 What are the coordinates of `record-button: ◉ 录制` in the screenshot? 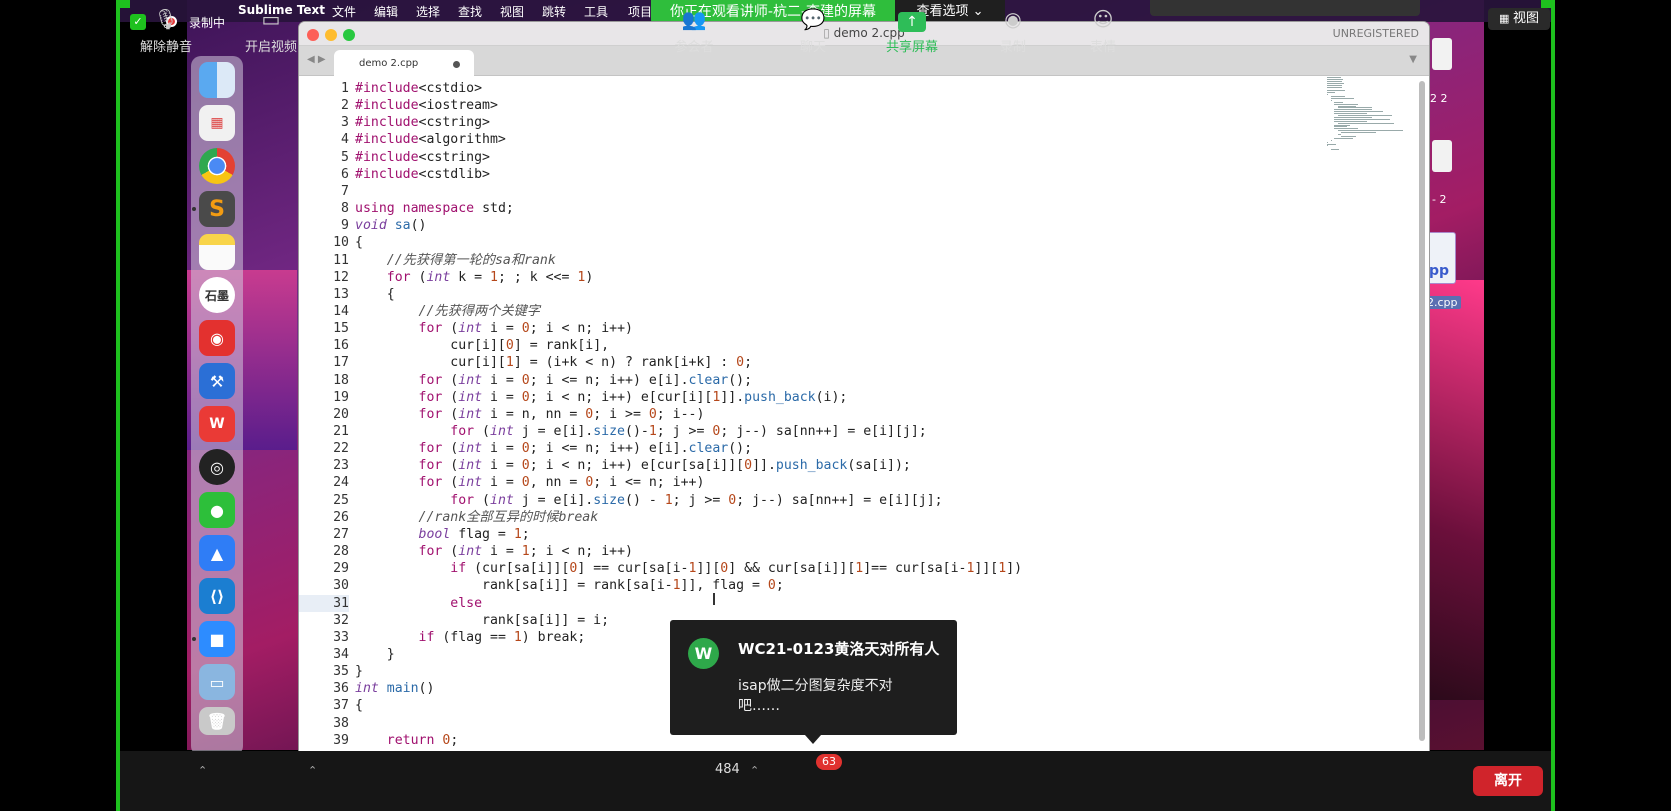 It's located at (1013, 30).